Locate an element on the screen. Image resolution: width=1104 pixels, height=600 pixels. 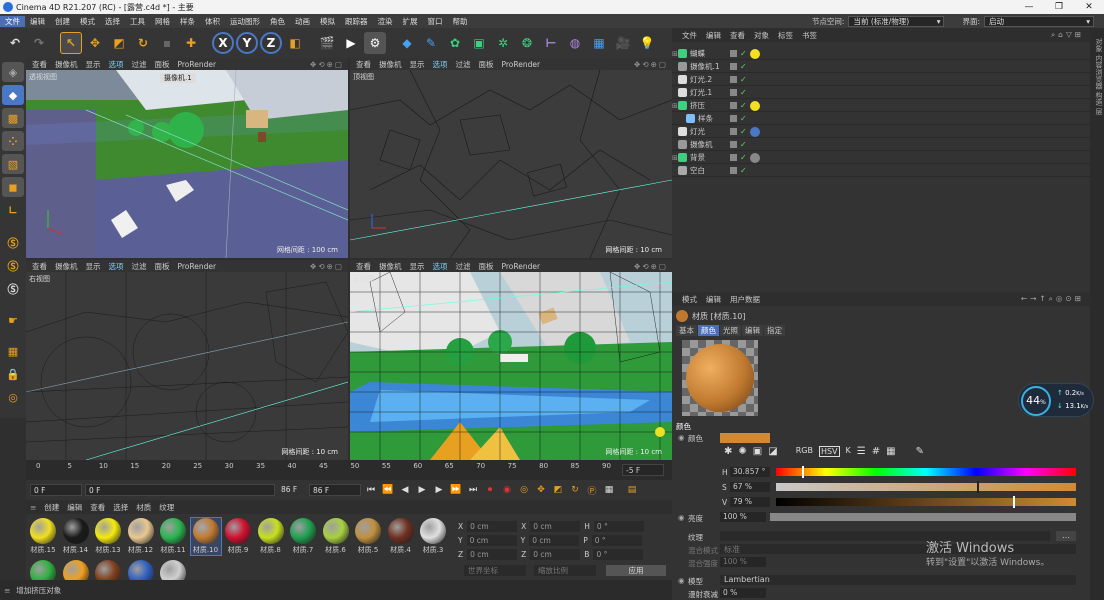
tab-illumination: 光照 is located at coordinates (730, 330).